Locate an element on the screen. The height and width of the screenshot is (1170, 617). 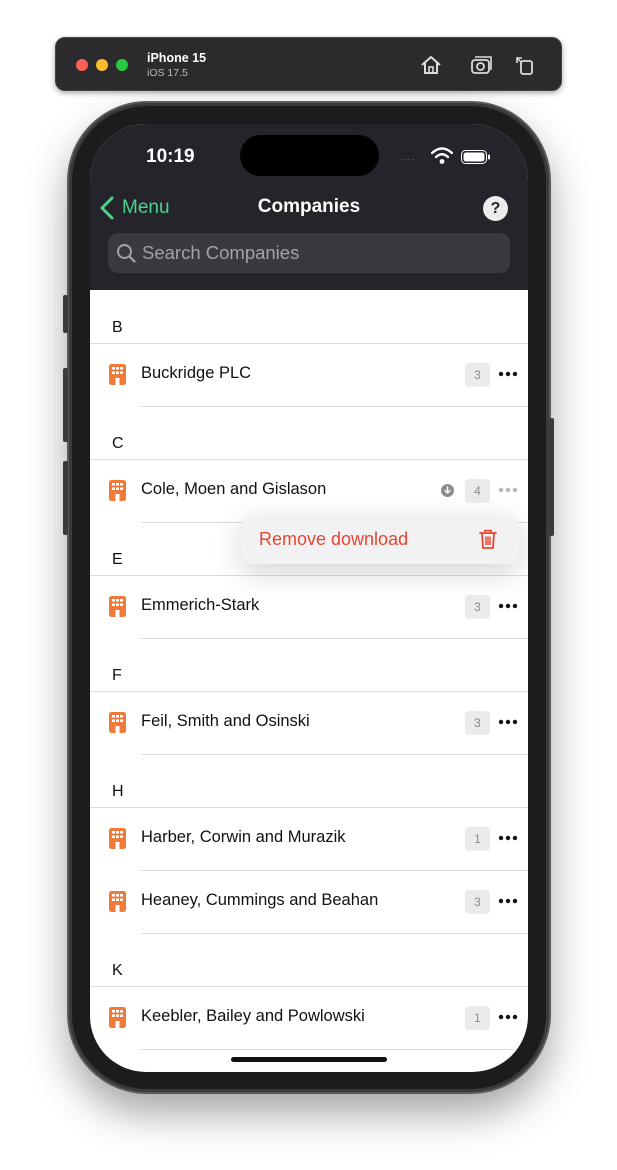
trash-icon is located at coordinates (488, 539).